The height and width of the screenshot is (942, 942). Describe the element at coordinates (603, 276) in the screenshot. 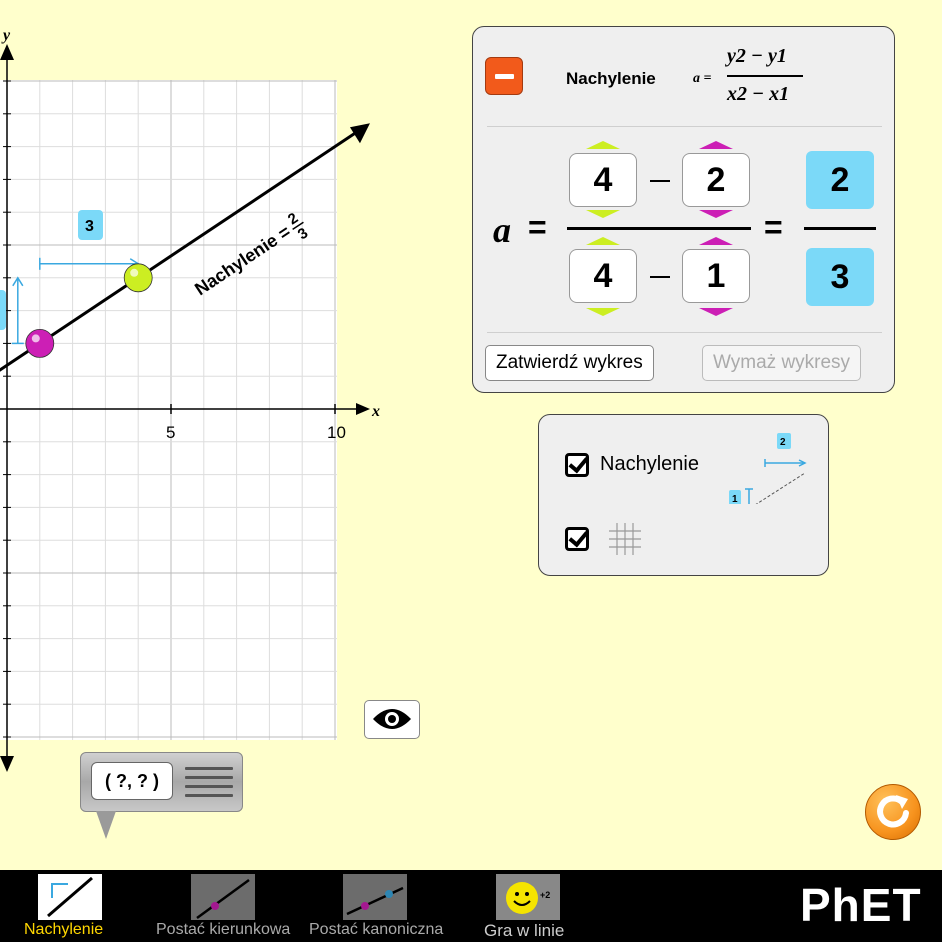

I see `x2-spinner: 4` at that location.